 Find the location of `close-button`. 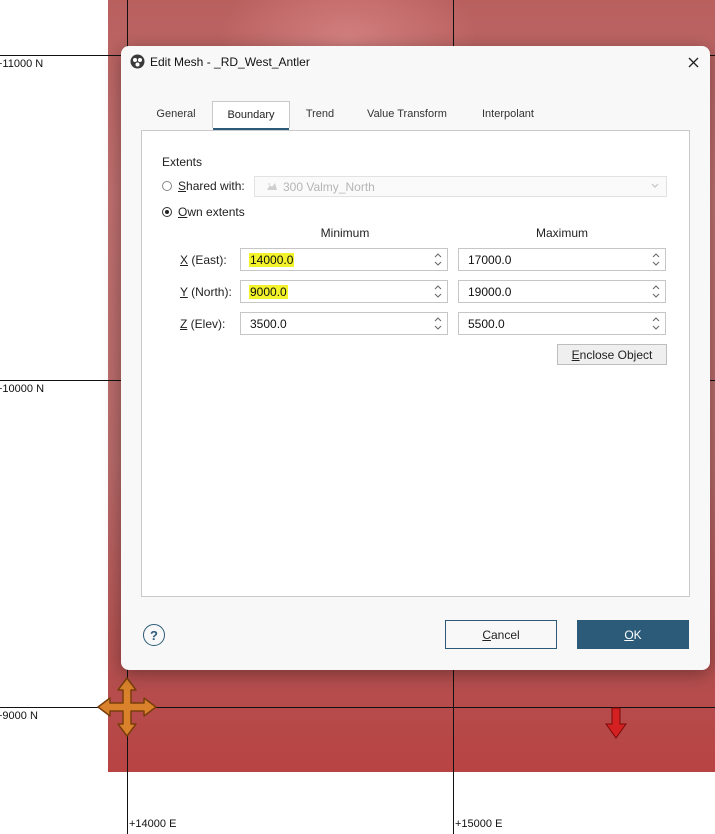

close-button is located at coordinates (693, 62).